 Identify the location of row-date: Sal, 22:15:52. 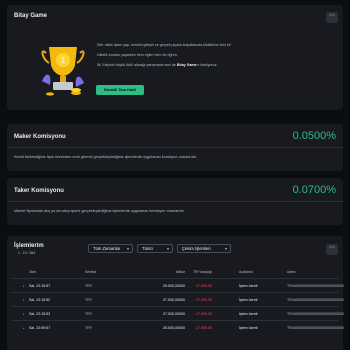
(40, 300).